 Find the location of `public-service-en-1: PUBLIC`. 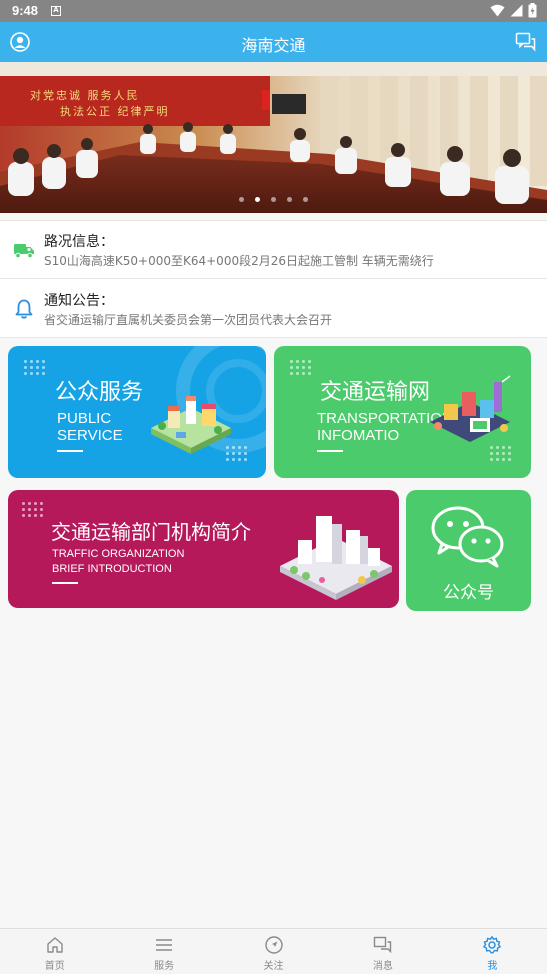

public-service-en-1: PUBLIC is located at coordinates (84, 418).